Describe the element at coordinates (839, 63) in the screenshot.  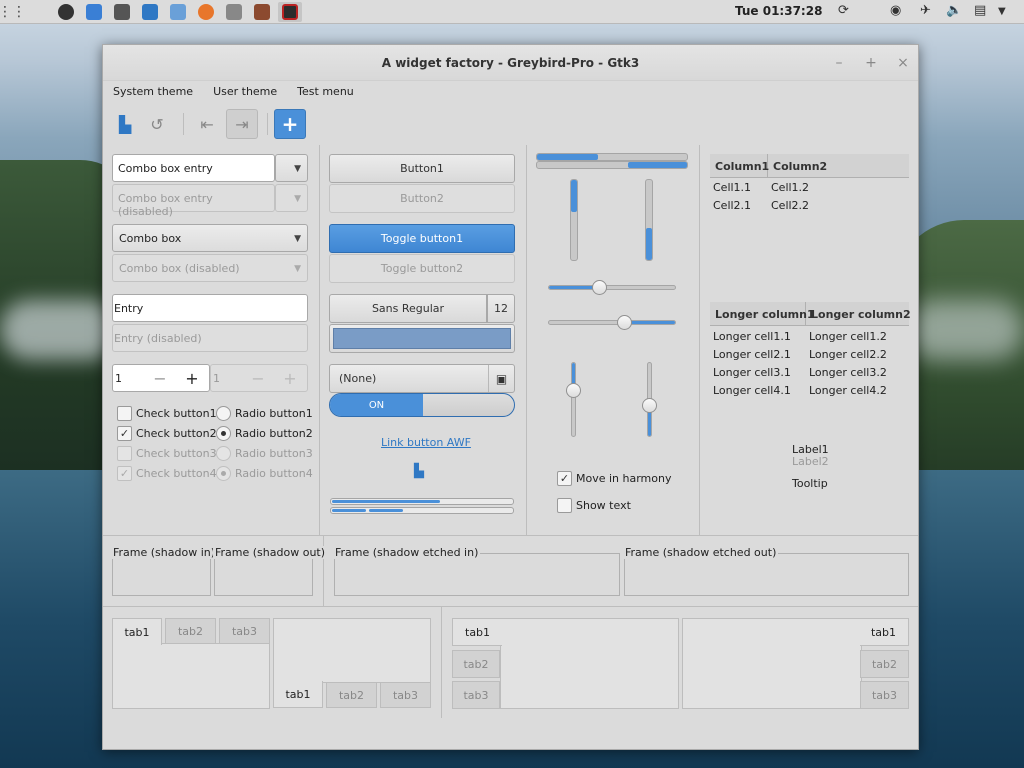
I see `minimize-button: –` at that location.